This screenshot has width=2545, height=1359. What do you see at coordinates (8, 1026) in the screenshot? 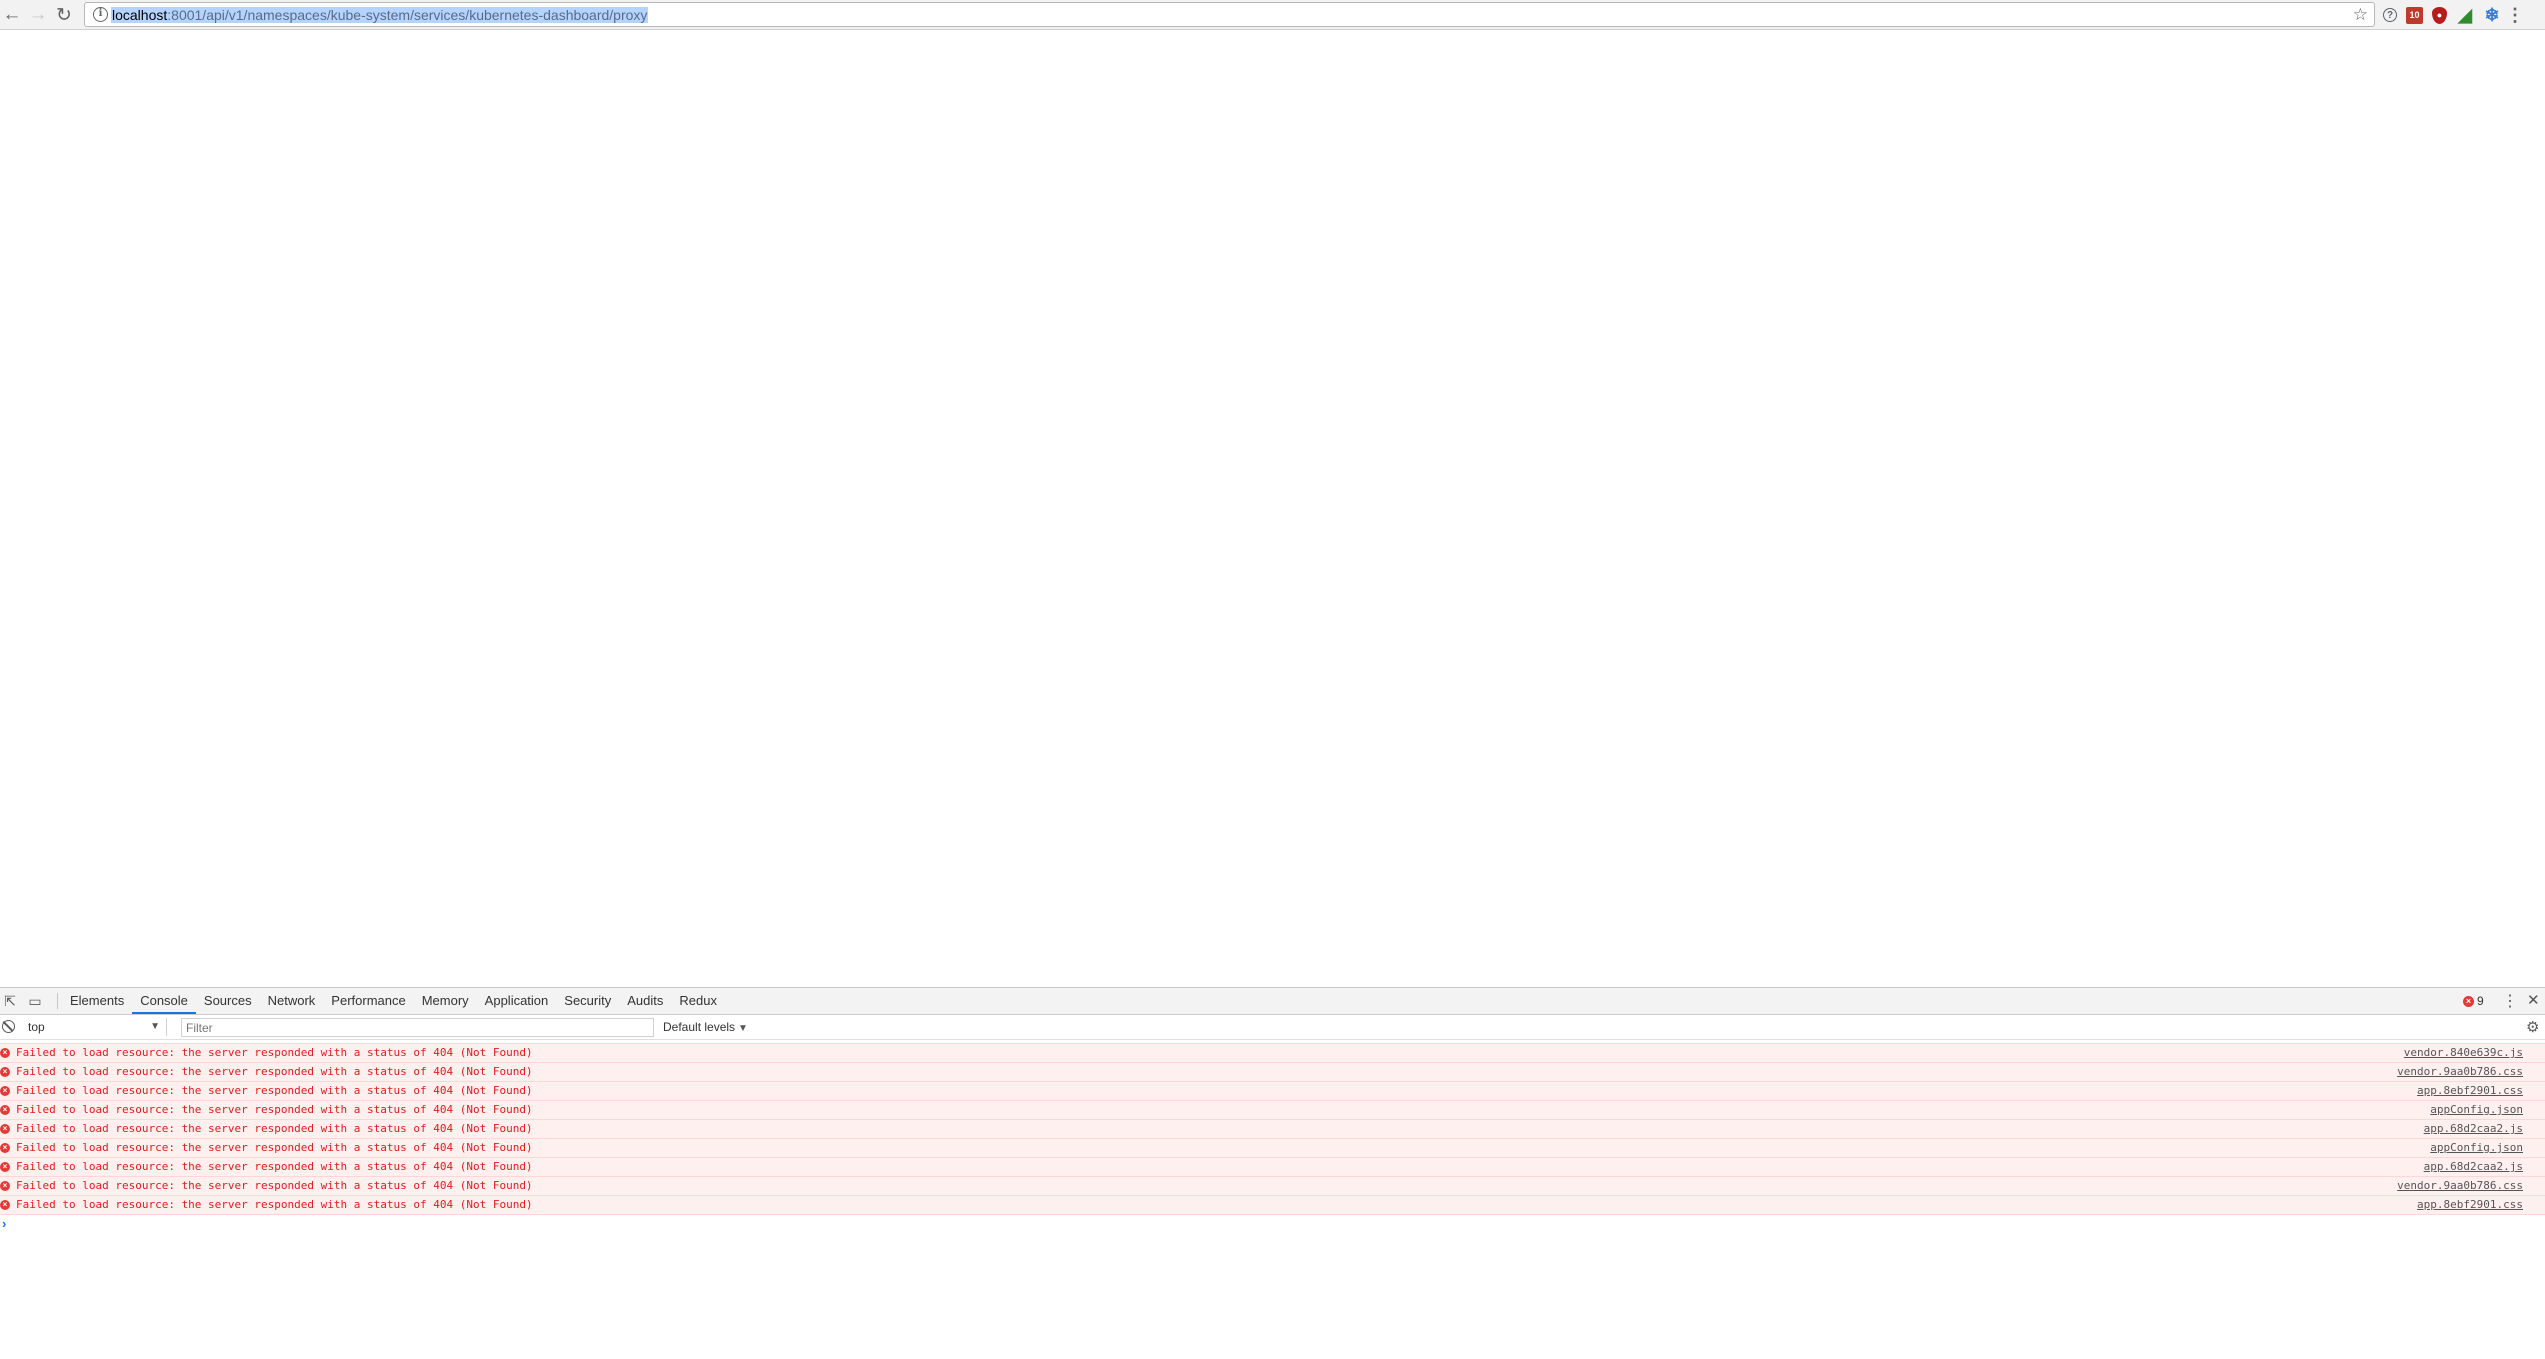
I see `clear-console-icon` at bounding box center [8, 1026].